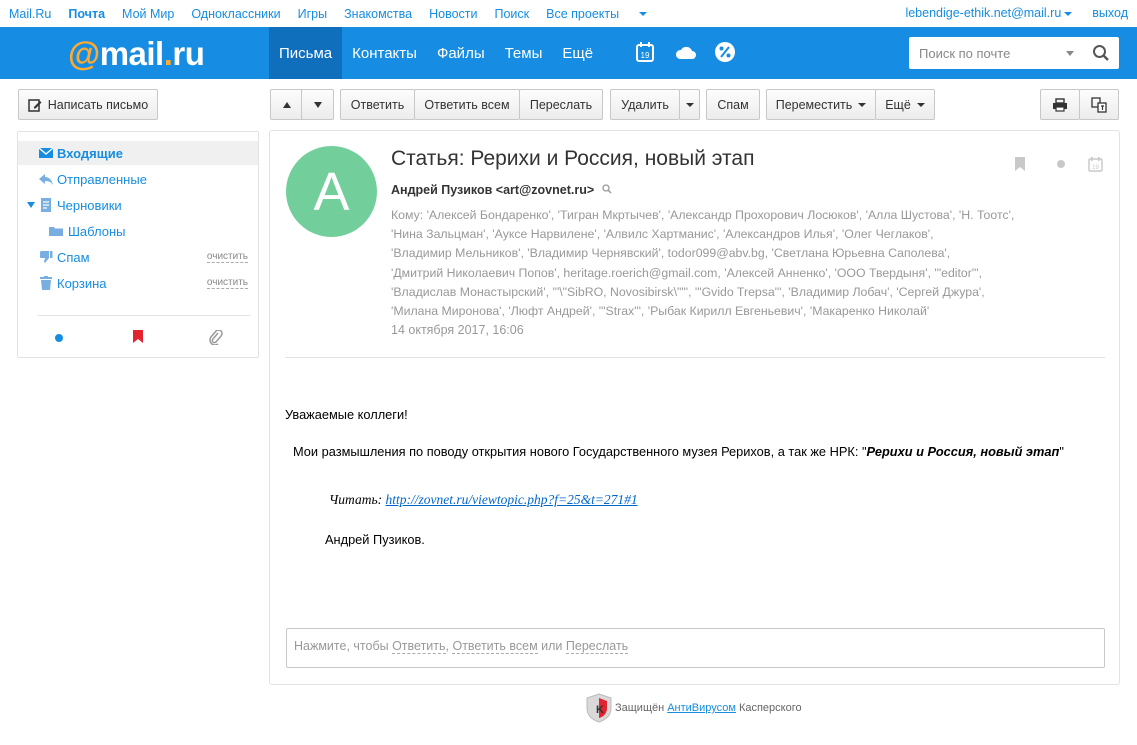 The width and height of the screenshot is (1137, 745). Describe the element at coordinates (524, 53) in the screenshot. I see `nav-tab-themes: Темы` at that location.